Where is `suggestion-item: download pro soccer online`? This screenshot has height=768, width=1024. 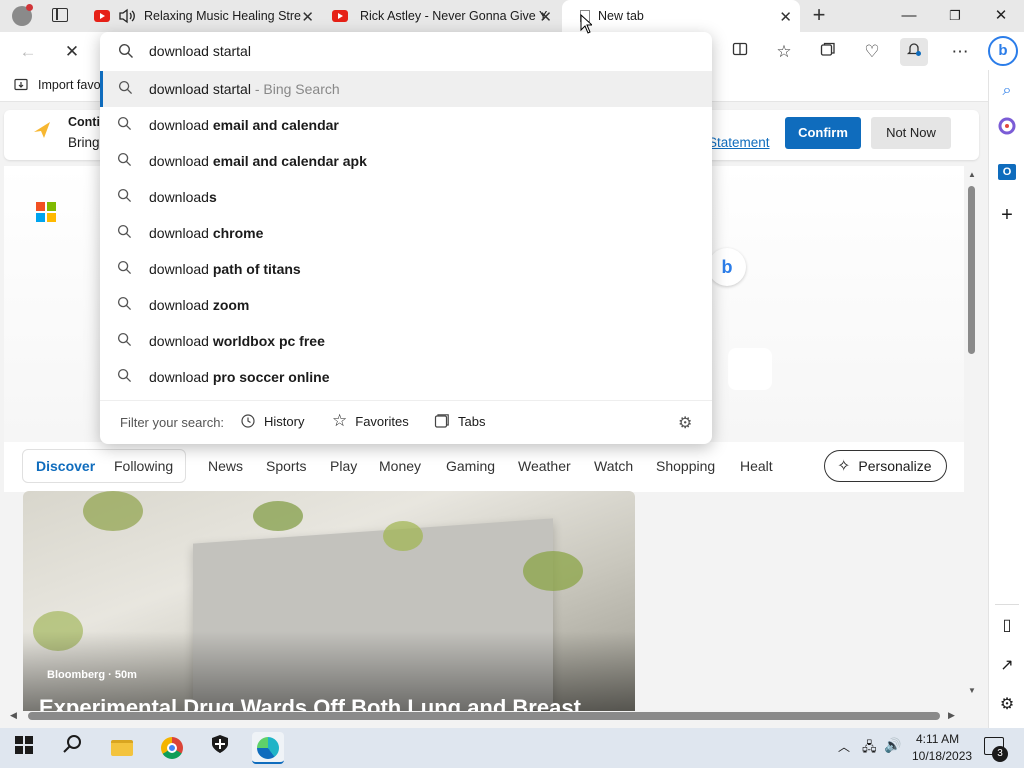
suggestion-item: download pro soccer online is located at coordinates (406, 377).